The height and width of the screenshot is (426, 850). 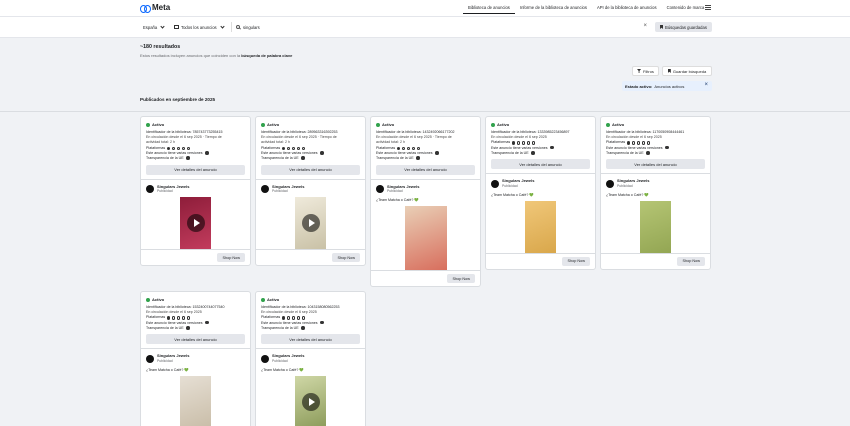 What do you see at coordinates (195, 349) in the screenshot?
I see `card-divider` at bounding box center [195, 349].